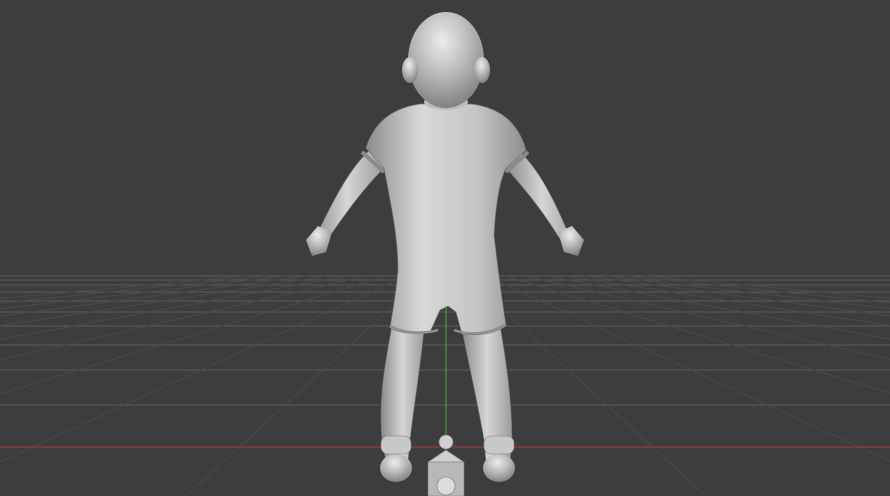  I want to click on left-ear, so click(410, 70).